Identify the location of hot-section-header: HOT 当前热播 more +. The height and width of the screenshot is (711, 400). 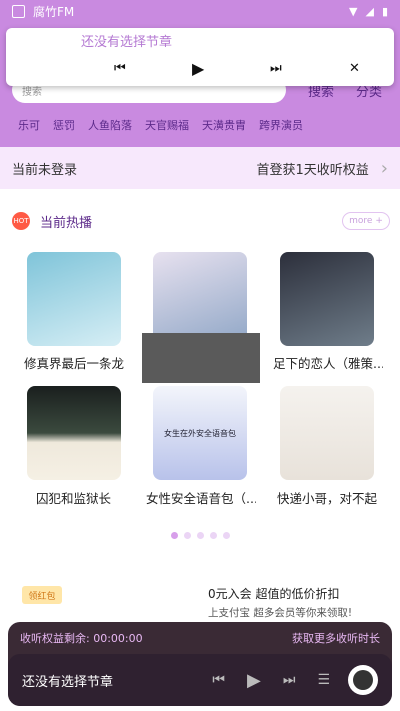
(201, 221).